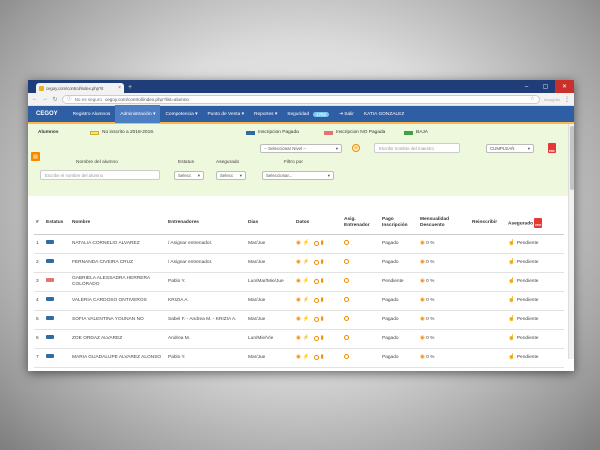 The height and width of the screenshot is (450, 600). What do you see at coordinates (532, 99) in the screenshot?
I see `star-icon: ☆` at bounding box center [532, 99].